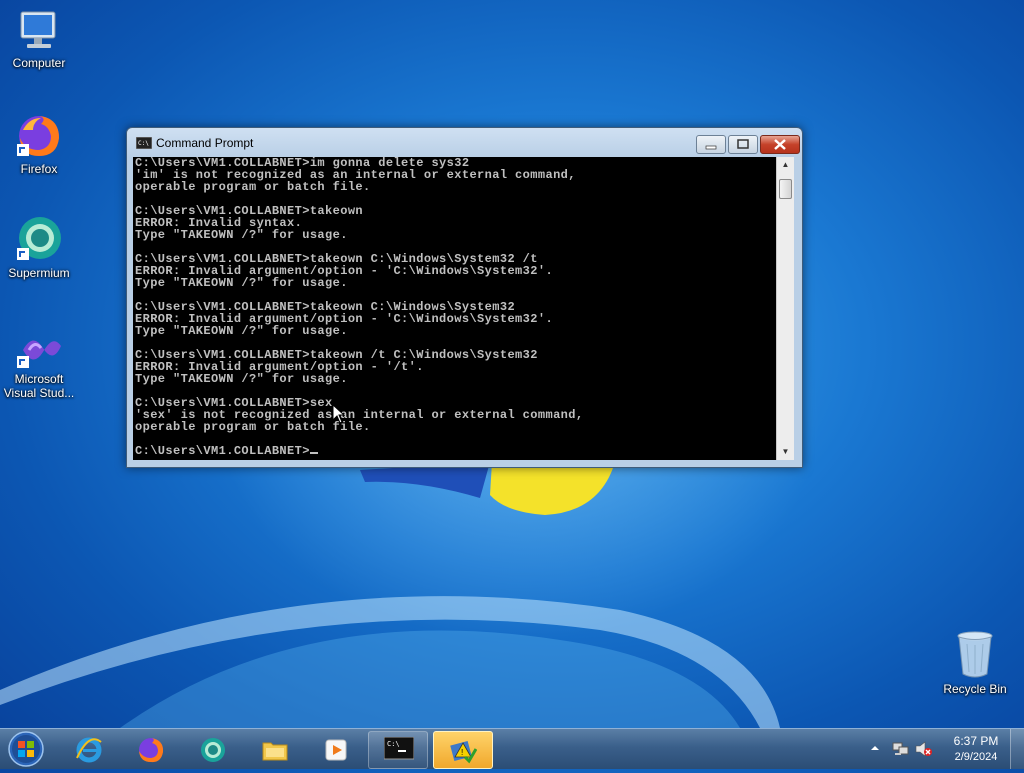 The height and width of the screenshot is (773, 1024). Describe the element at coordinates (785, 452) in the screenshot. I see `scroll-down-arrow-icon: ▼` at that location.